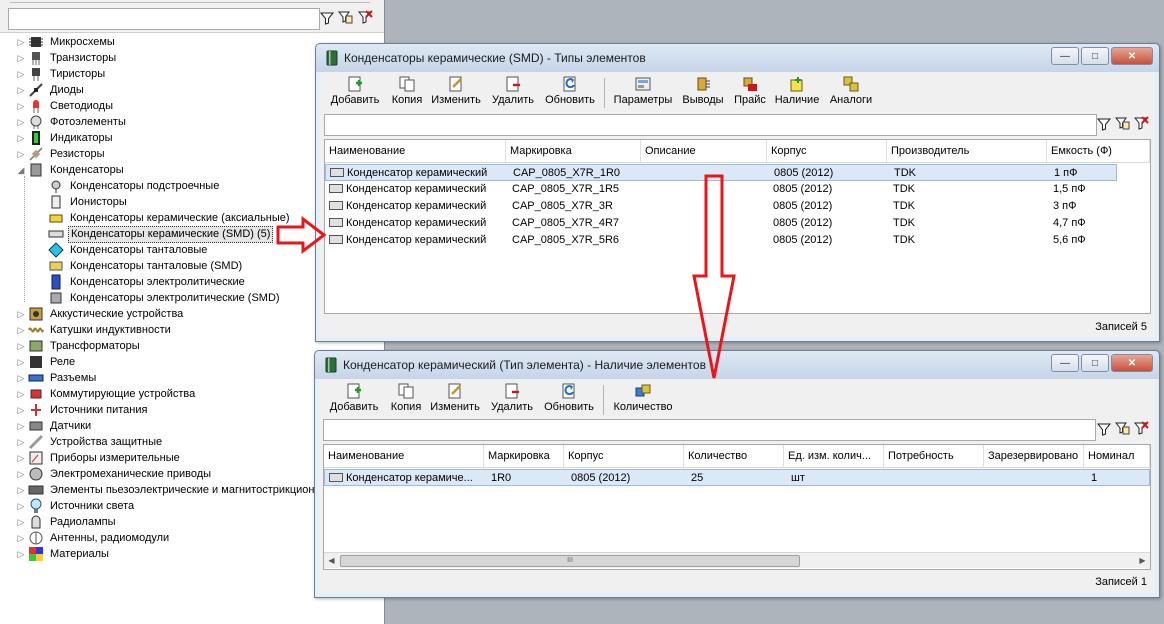 Image resolution: width=1164 pixels, height=624 pixels. Describe the element at coordinates (506, 276) in the screenshot. I see `annotation-arrows` at that location.